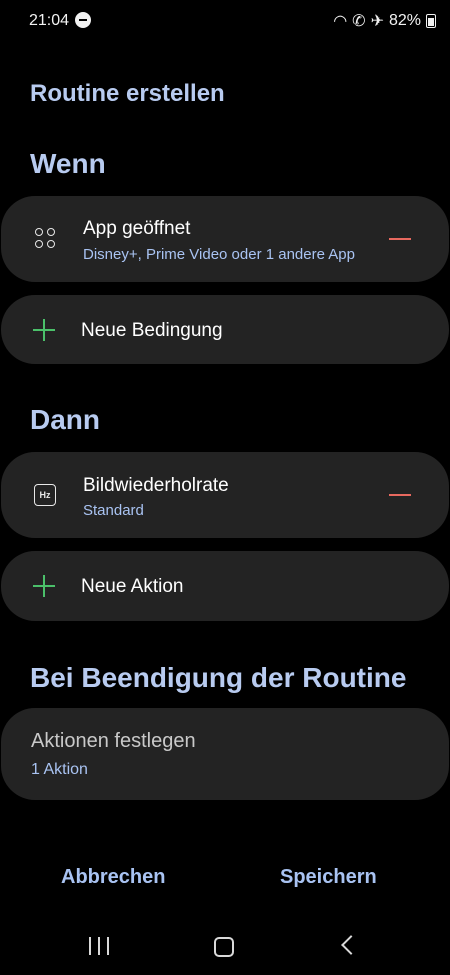 This screenshot has width=450, height=975. I want to click on condition-subtitle: Disney+, Prime Video oder 1 andere App, so click(219, 254).